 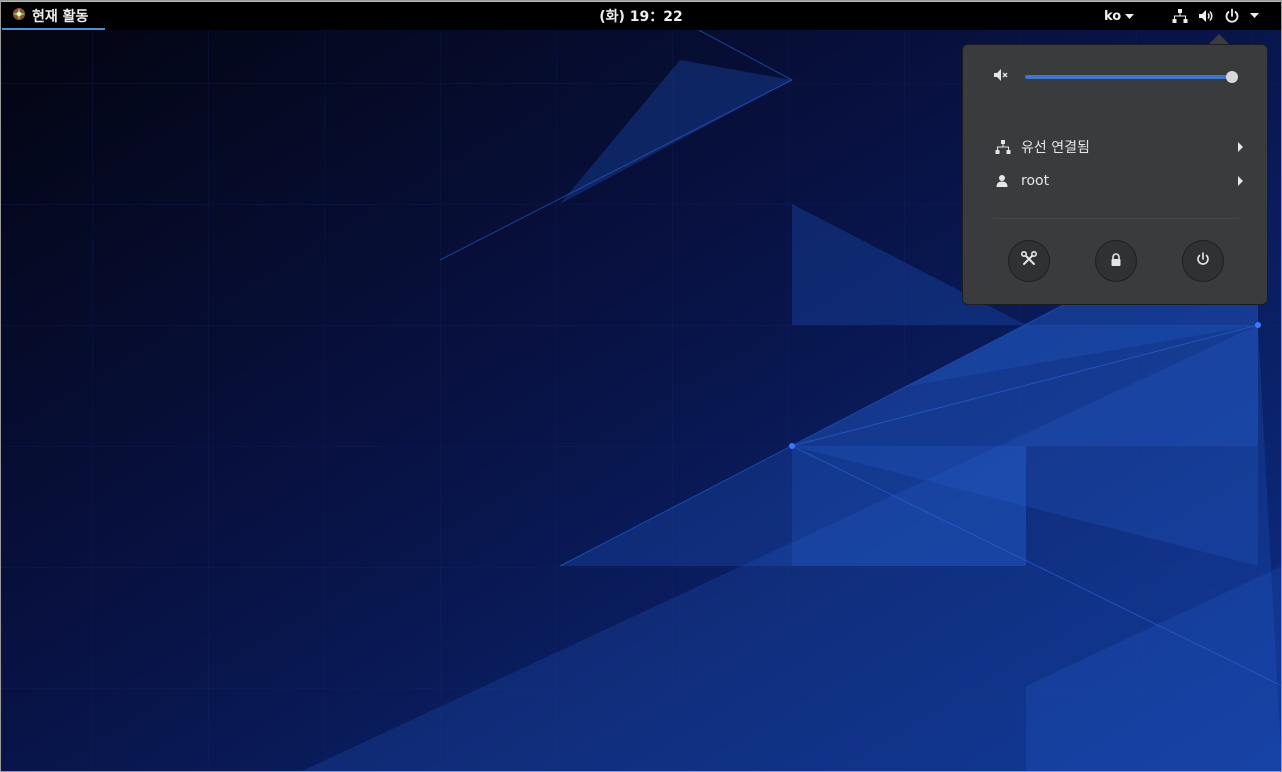 What do you see at coordinates (1113, 16) in the screenshot?
I see `keyboard-layout-label: ko` at bounding box center [1113, 16].